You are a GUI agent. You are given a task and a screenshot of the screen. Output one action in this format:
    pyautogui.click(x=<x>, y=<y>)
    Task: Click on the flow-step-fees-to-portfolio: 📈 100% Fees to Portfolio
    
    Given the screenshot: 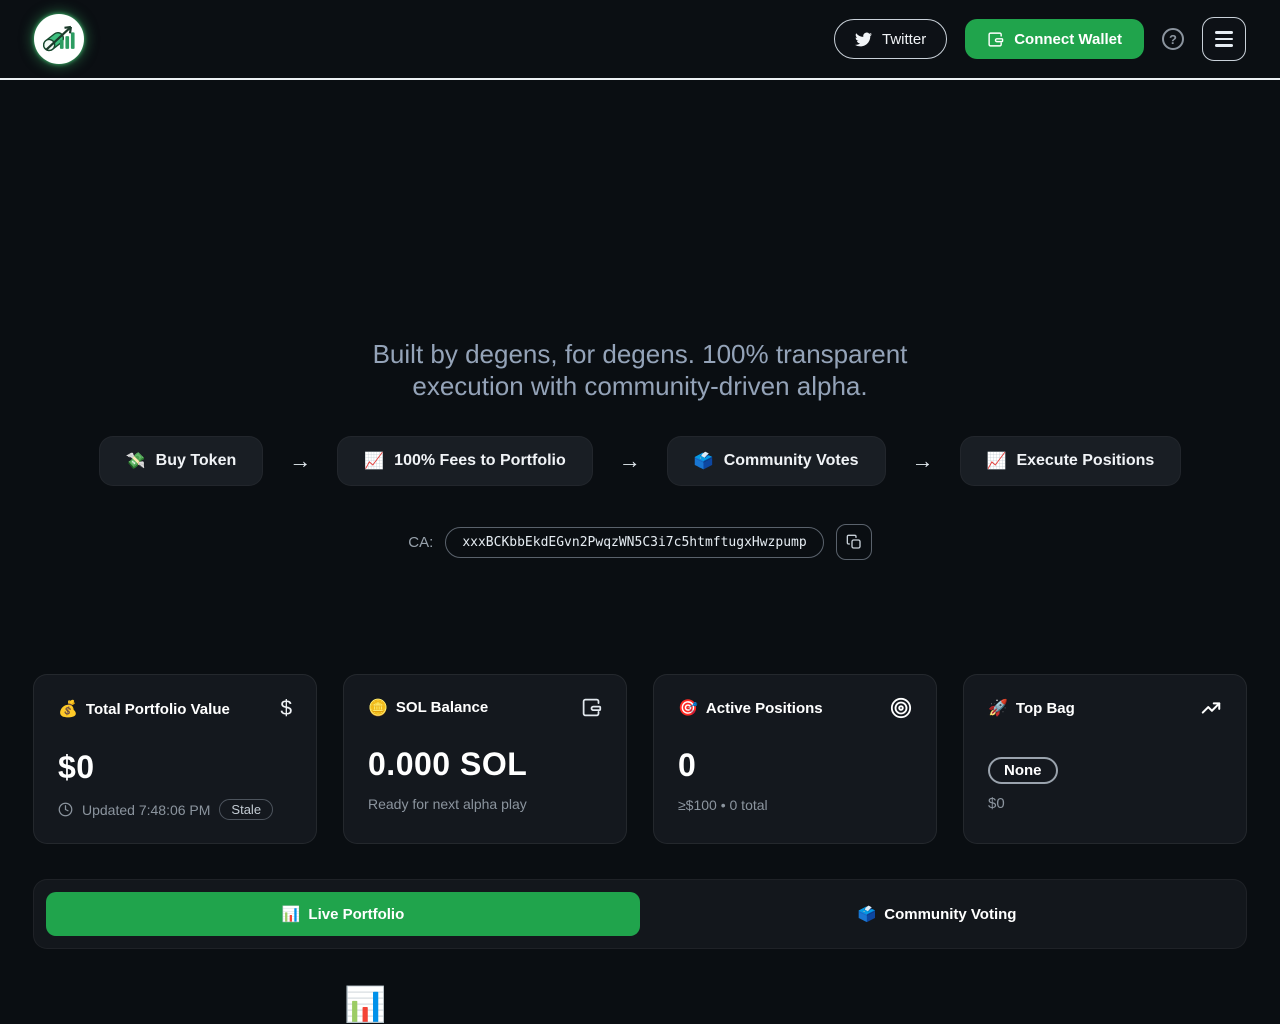 What is the action you would take?
    pyautogui.click(x=465, y=461)
    